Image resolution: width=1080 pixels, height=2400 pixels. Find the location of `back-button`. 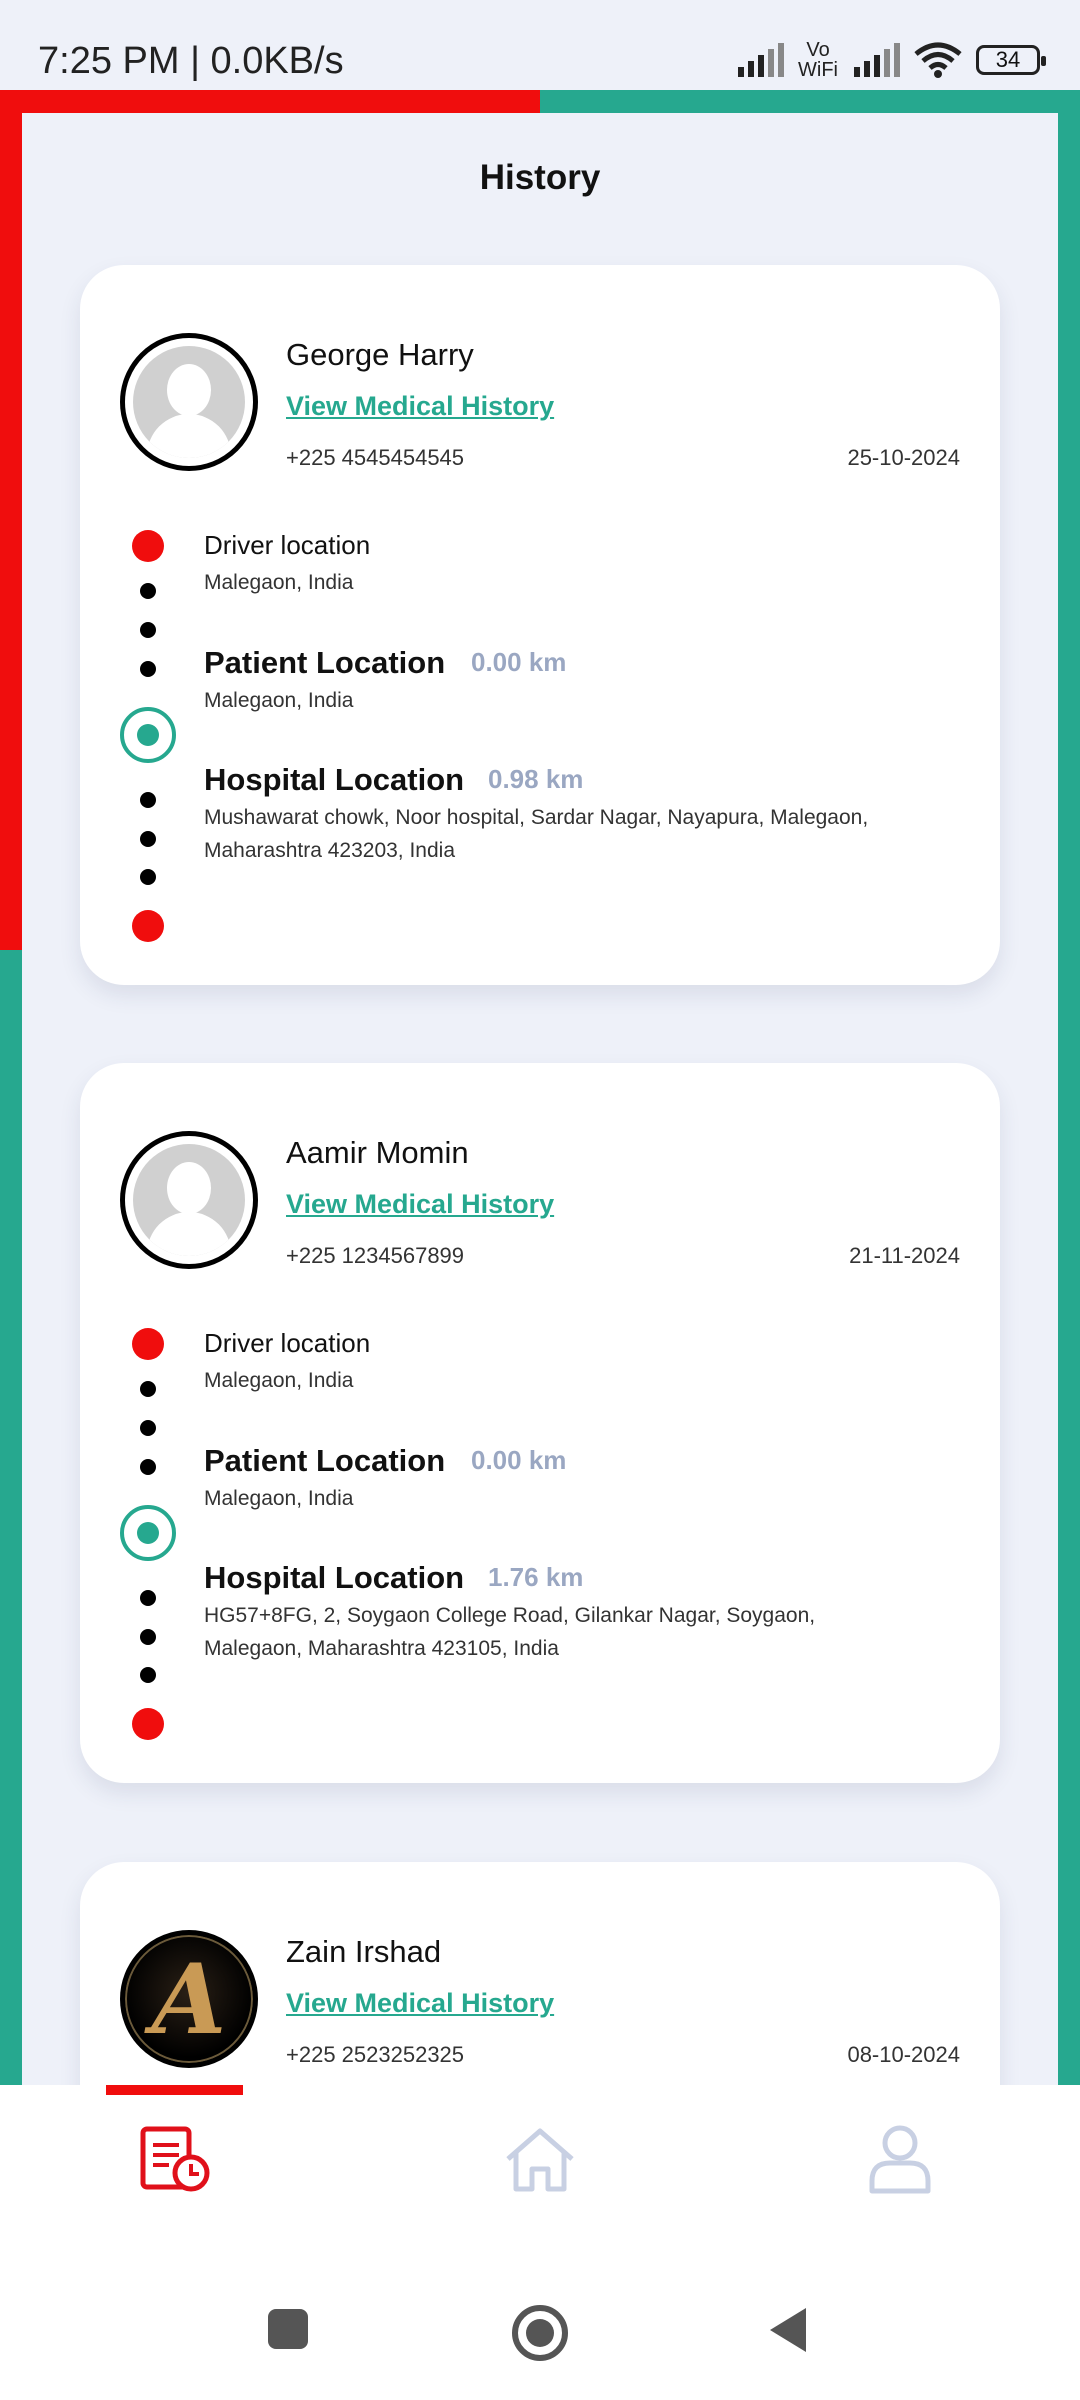

back-button is located at coordinates (788, 2332).